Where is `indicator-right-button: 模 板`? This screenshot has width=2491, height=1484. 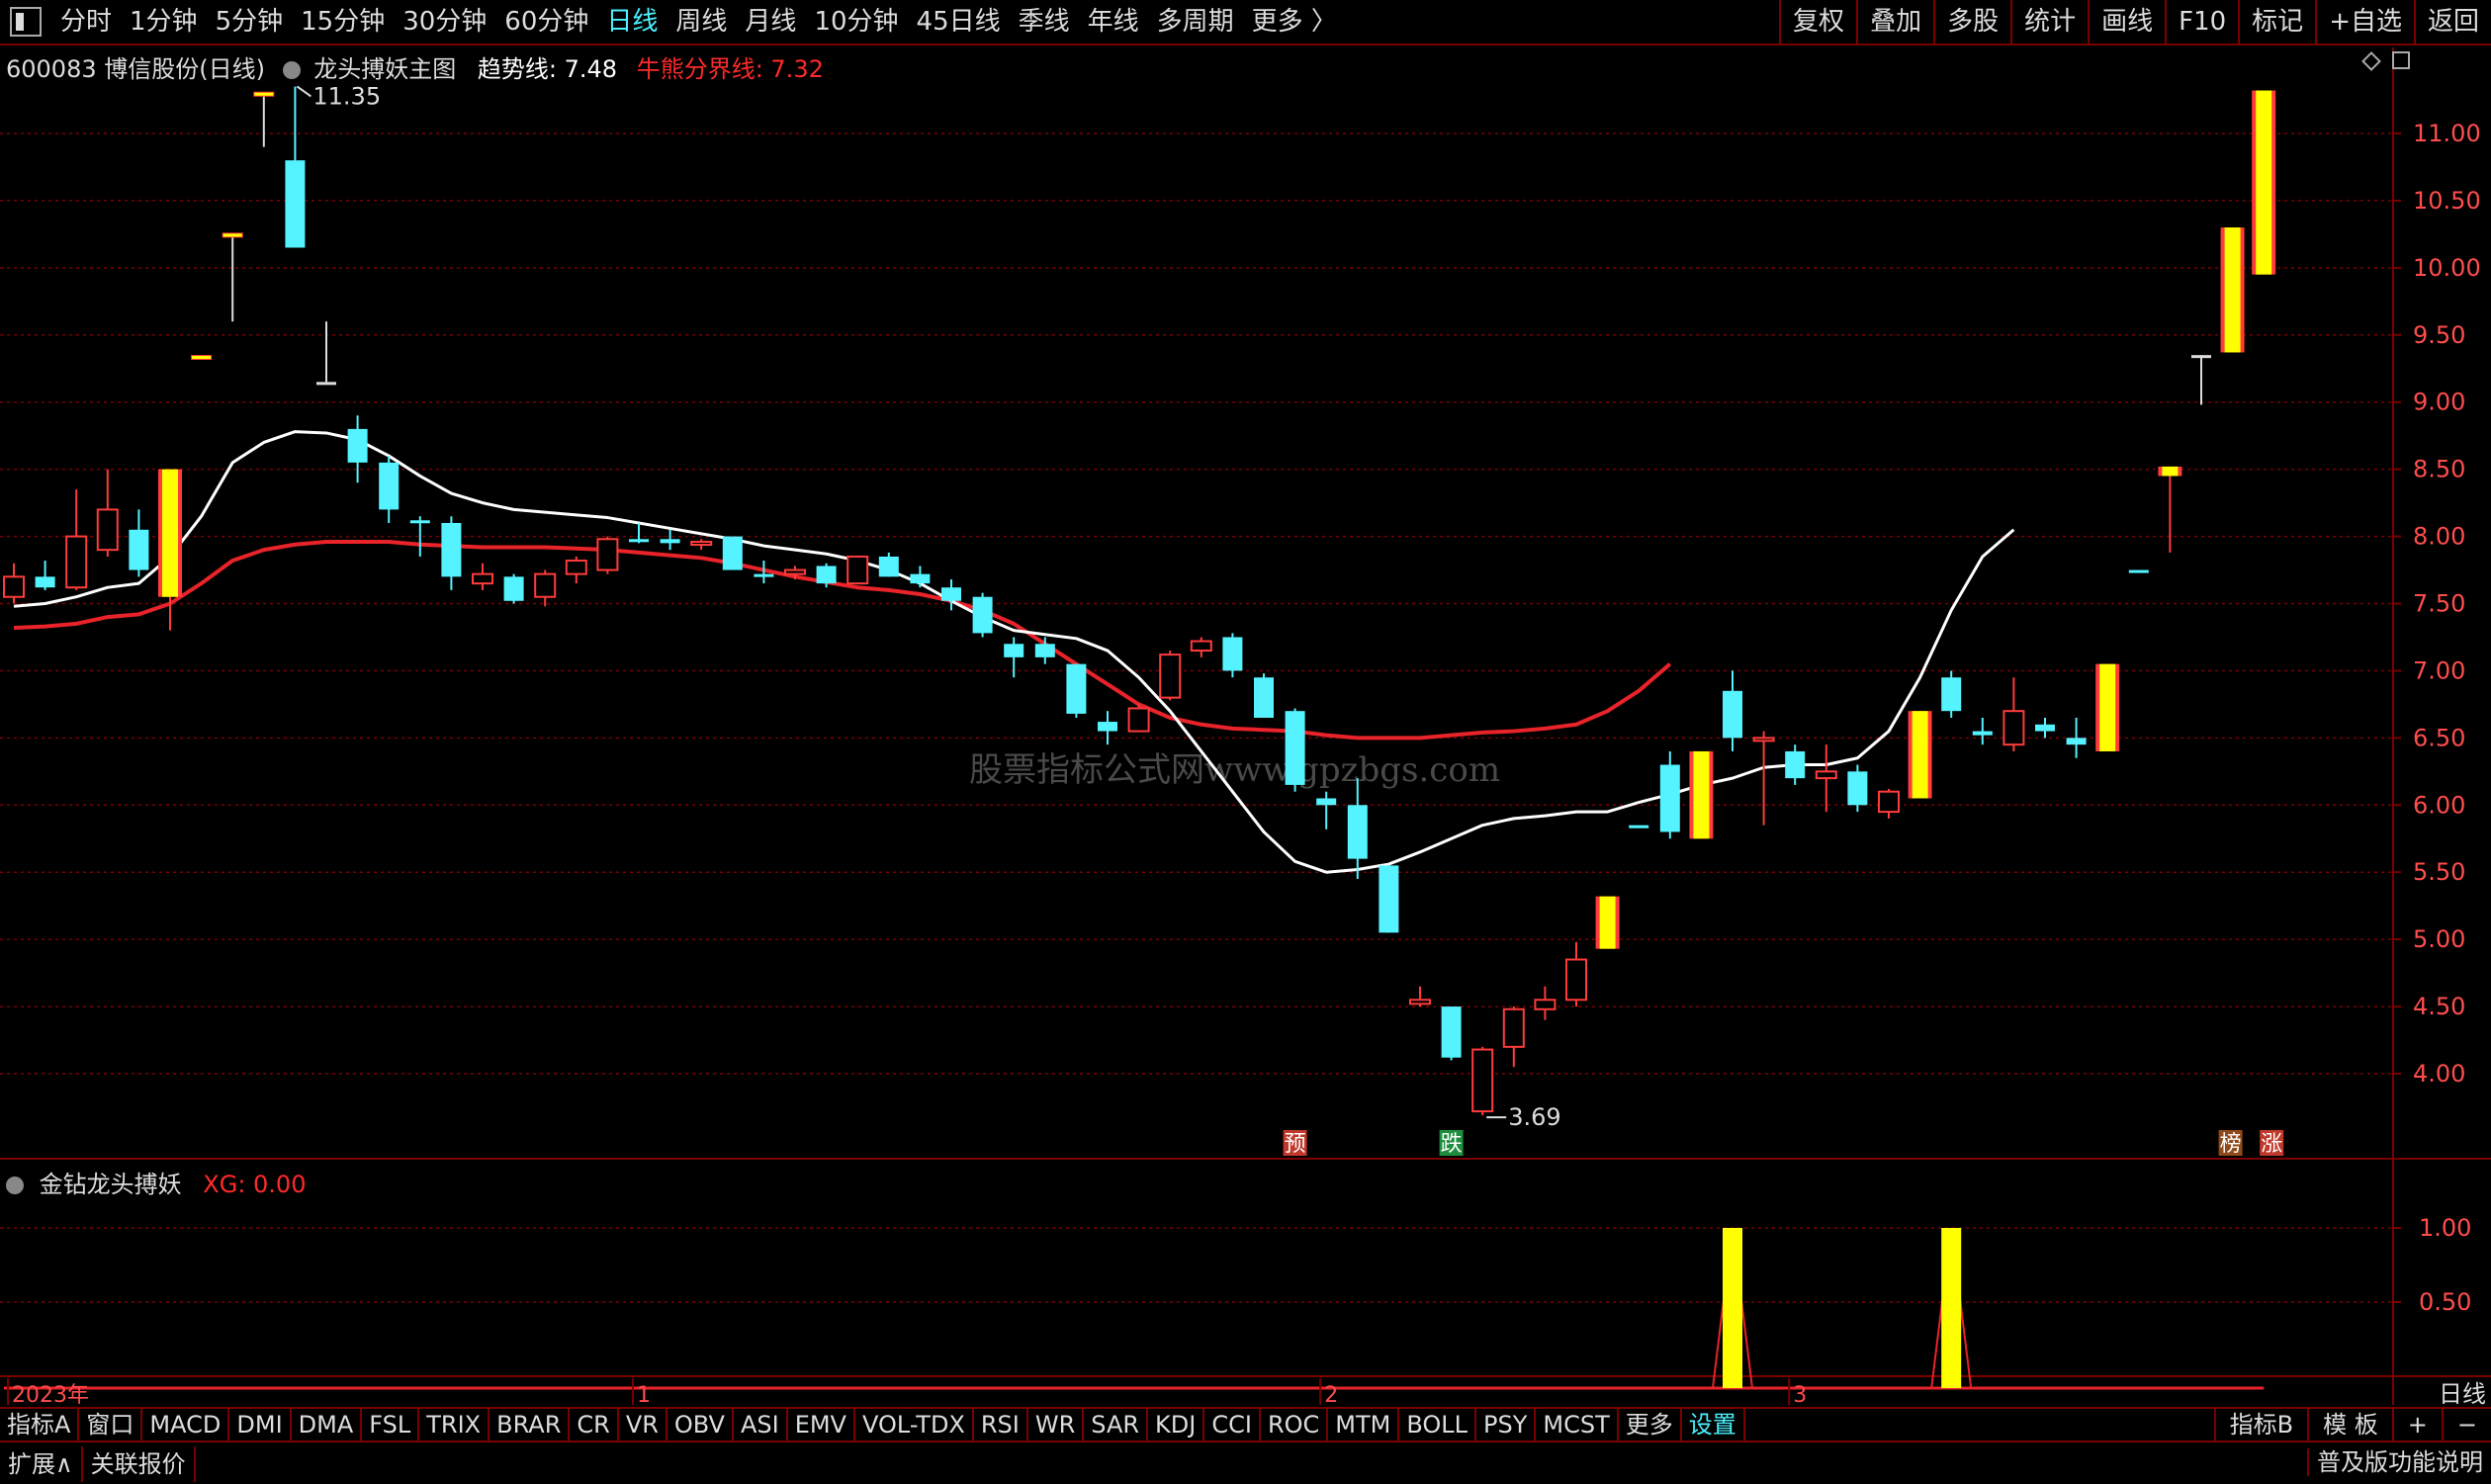 indicator-right-button: 模 板 is located at coordinates (2349, 1424).